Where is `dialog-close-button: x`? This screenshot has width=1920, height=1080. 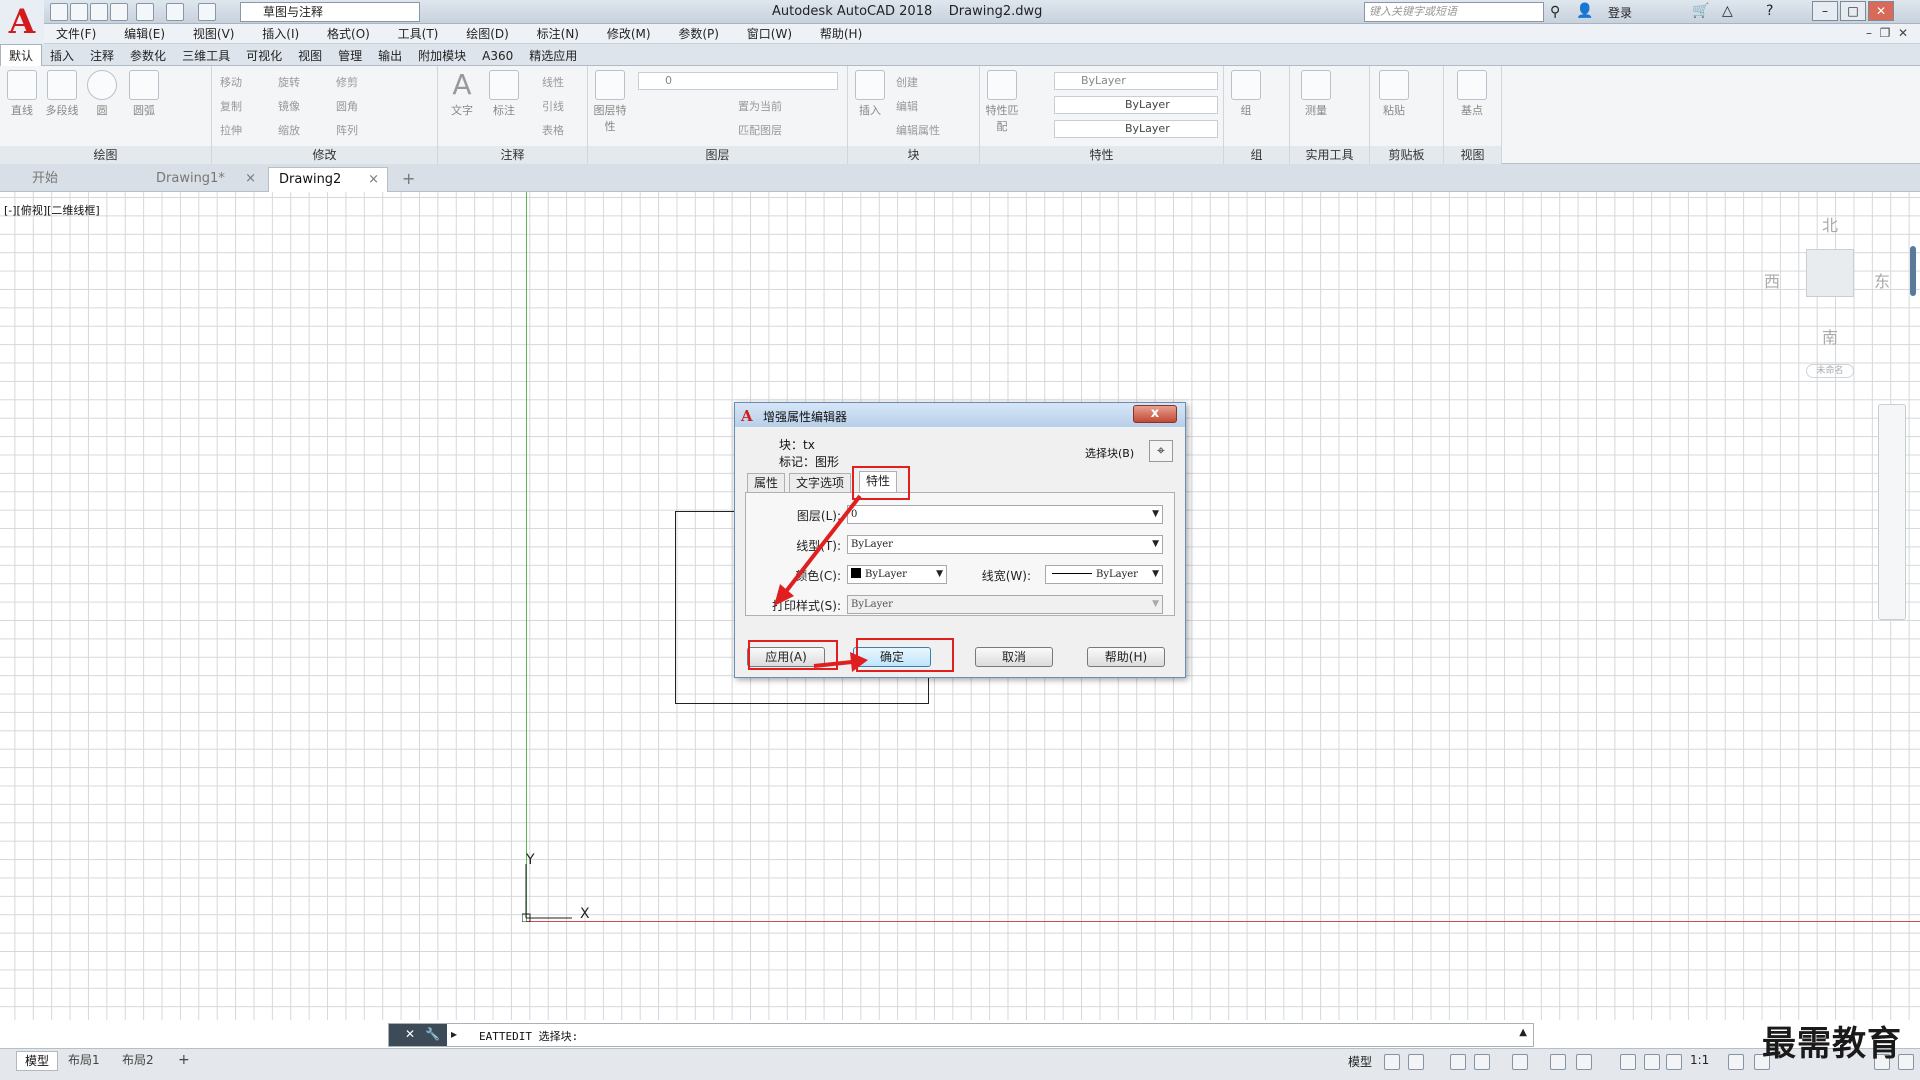 dialog-close-button: x is located at coordinates (1155, 414).